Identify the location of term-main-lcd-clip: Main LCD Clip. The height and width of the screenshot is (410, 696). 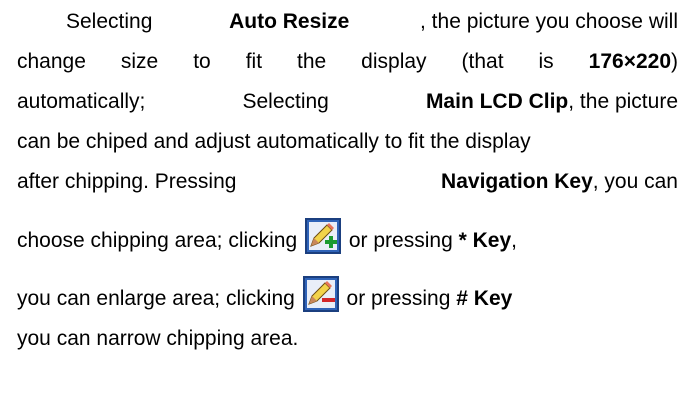
(497, 101).